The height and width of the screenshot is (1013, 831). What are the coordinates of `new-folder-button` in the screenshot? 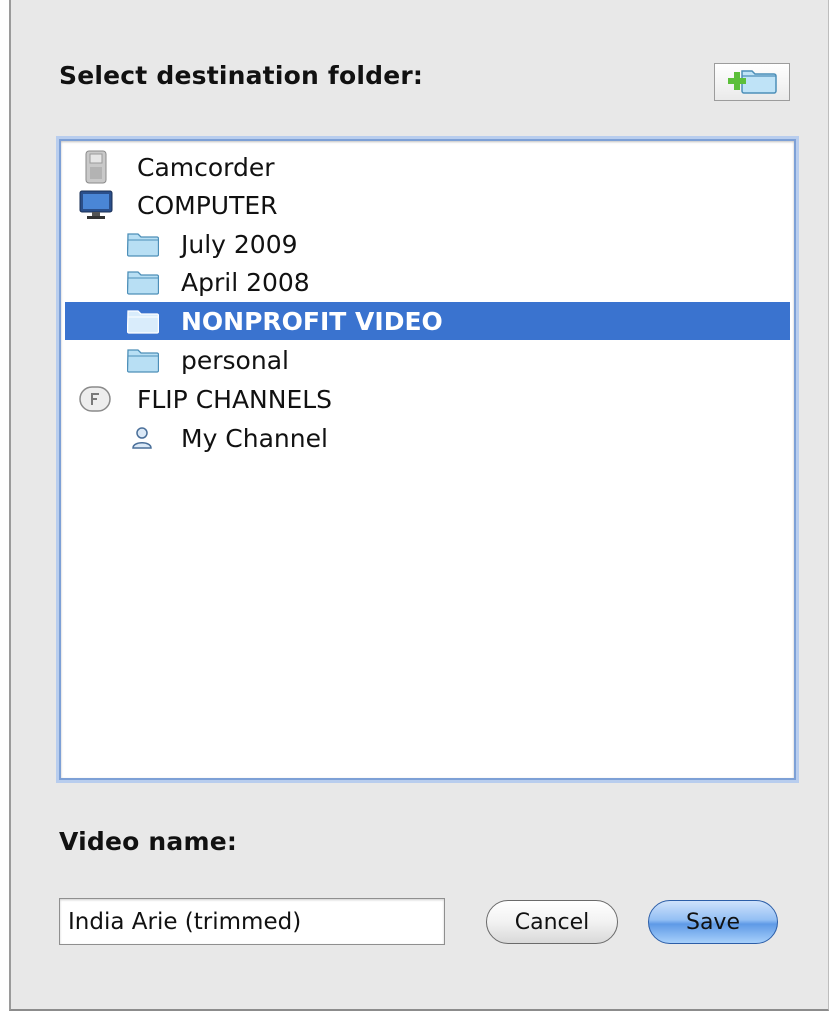 It's located at (752, 82).